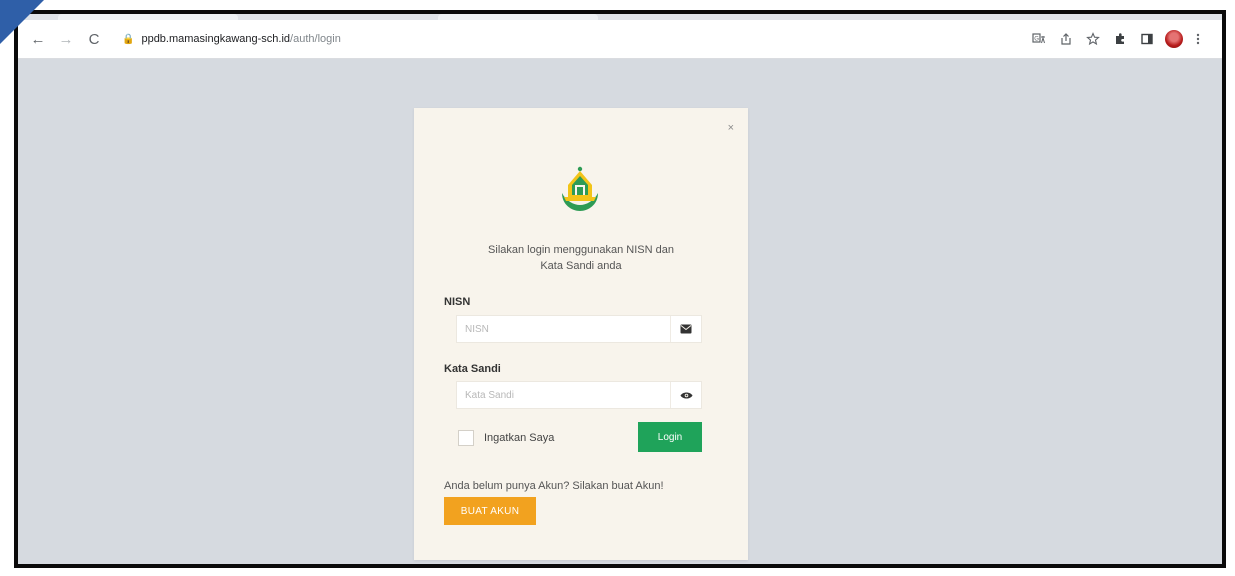  Describe the element at coordinates (457, 302) in the screenshot. I see `nisn-label: NISN` at that location.